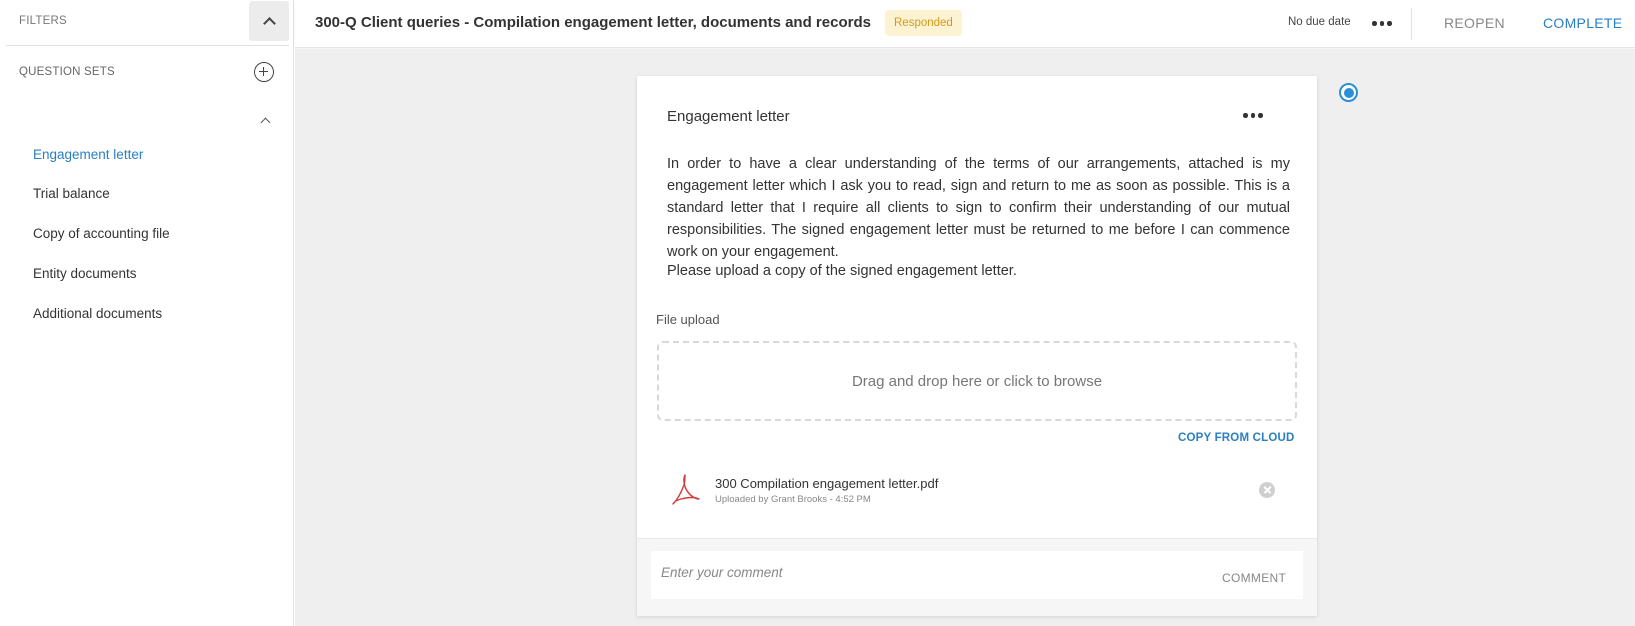 The image size is (1635, 626). I want to click on sidebar-item-trial-balance: Trial balance, so click(71, 193).